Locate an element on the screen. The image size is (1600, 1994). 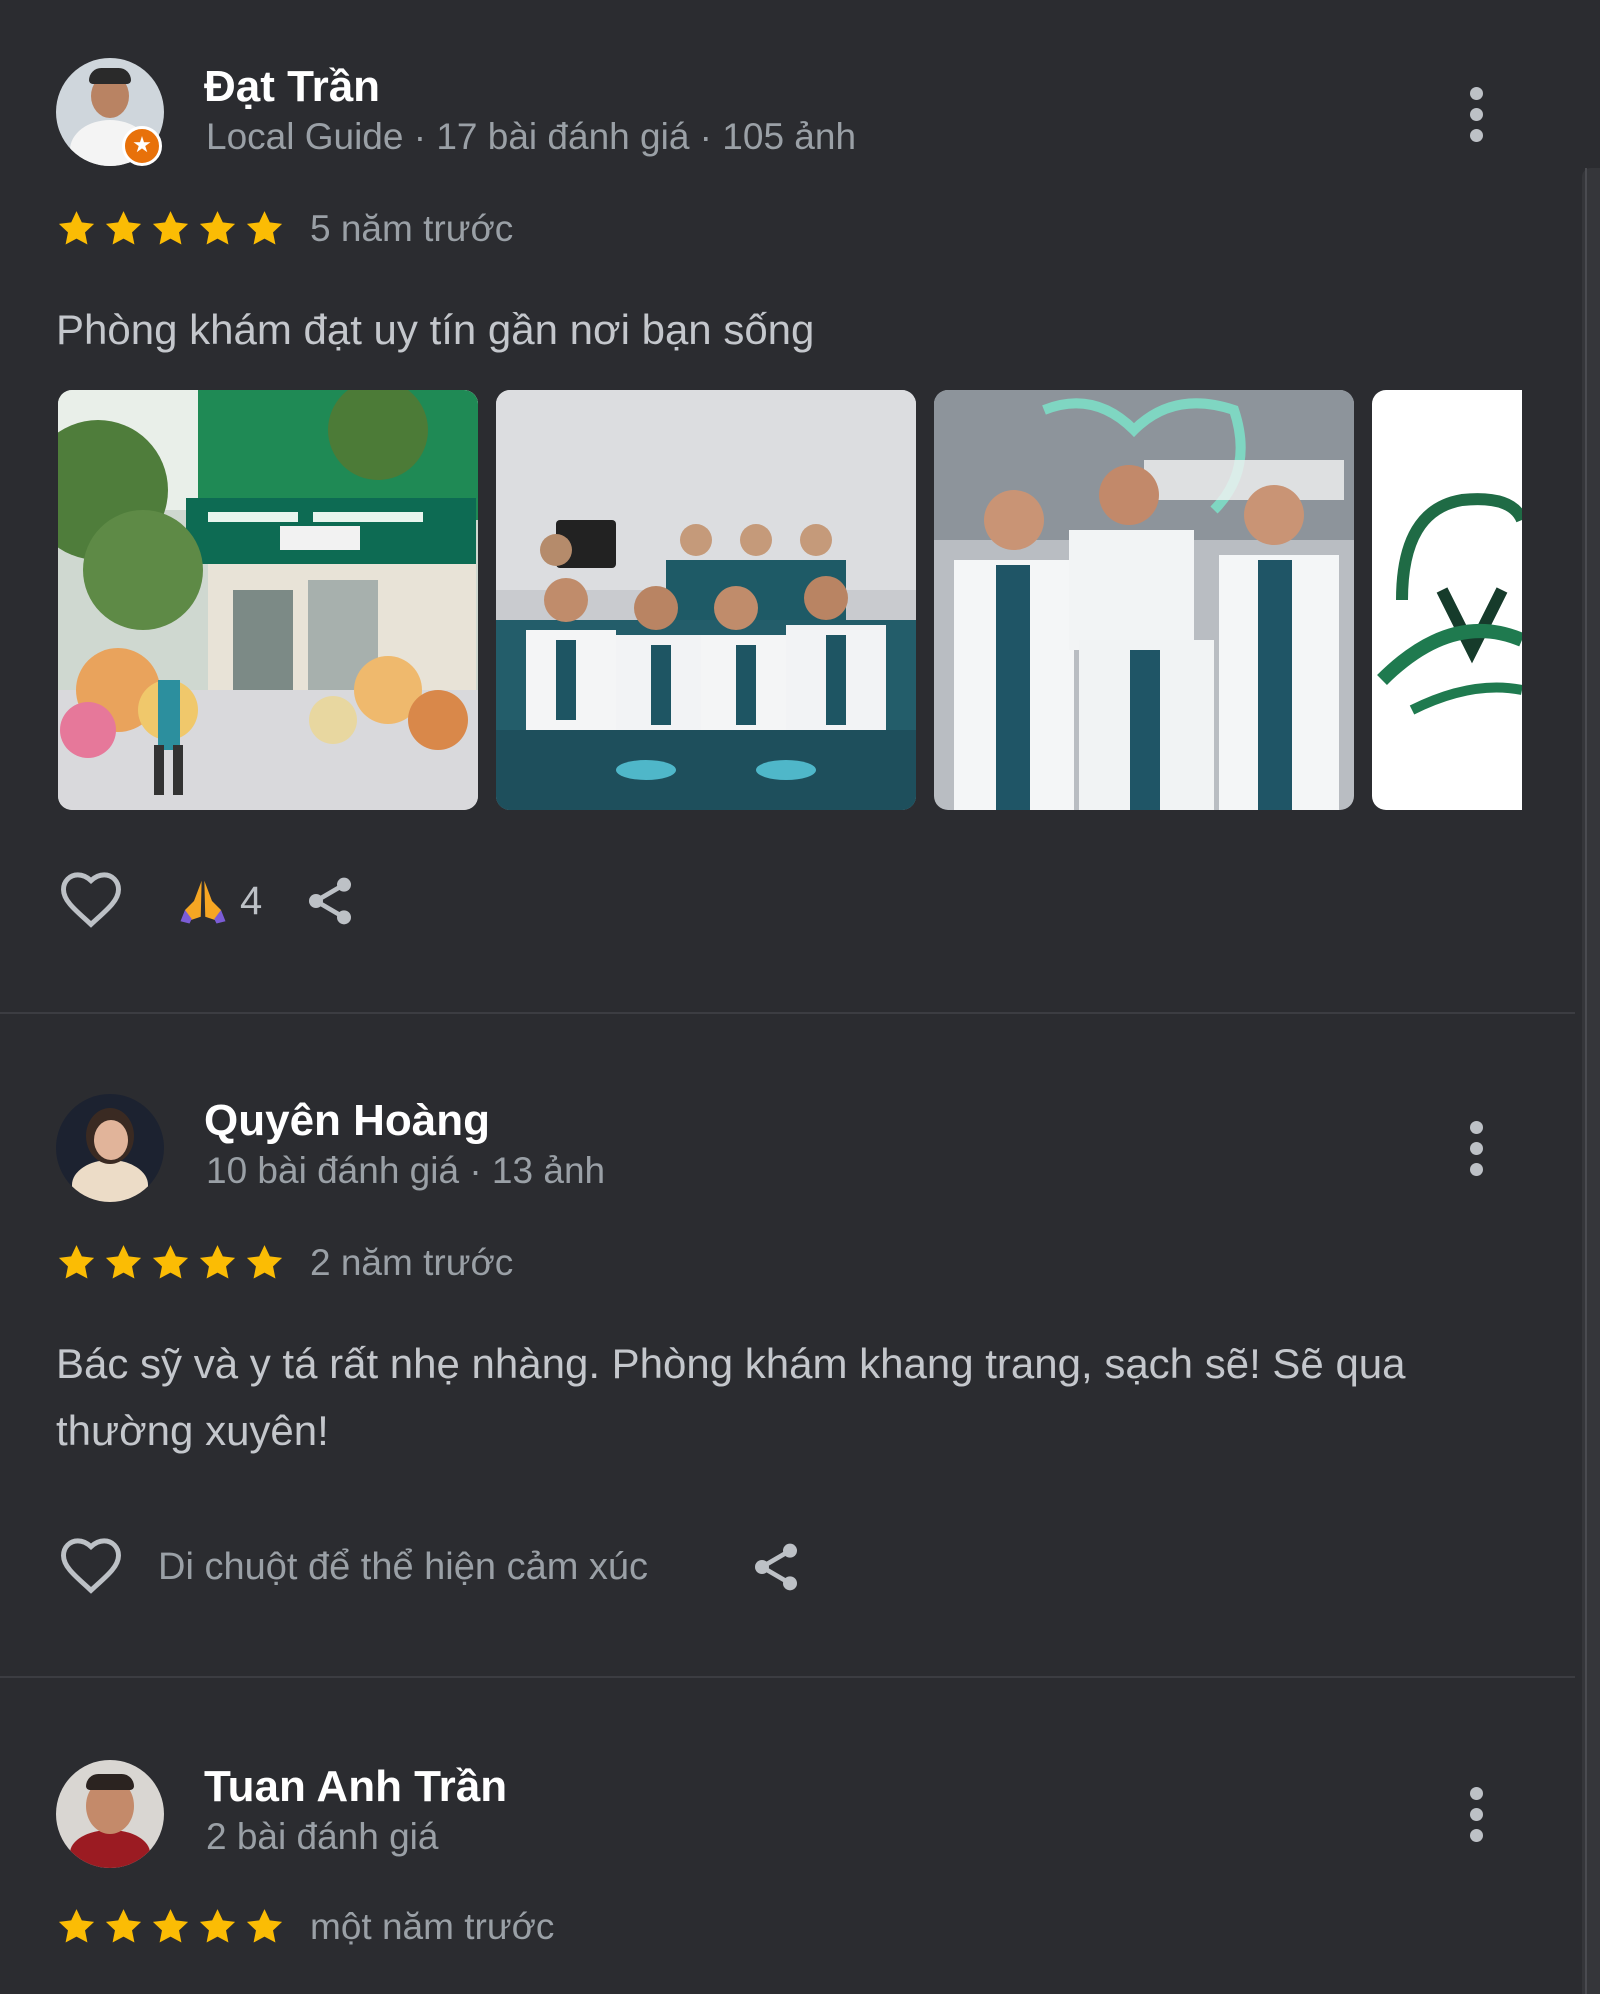
review-actions: 4 is located at coordinates (207, 901).